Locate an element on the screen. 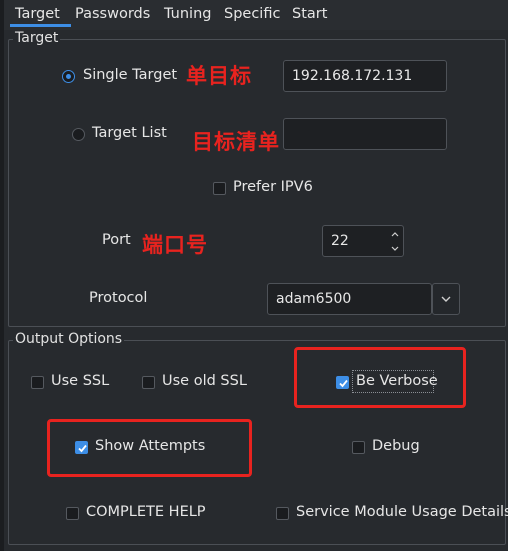 This screenshot has height=551, width=508. chevron-down-icon is located at coordinates (446, 299).